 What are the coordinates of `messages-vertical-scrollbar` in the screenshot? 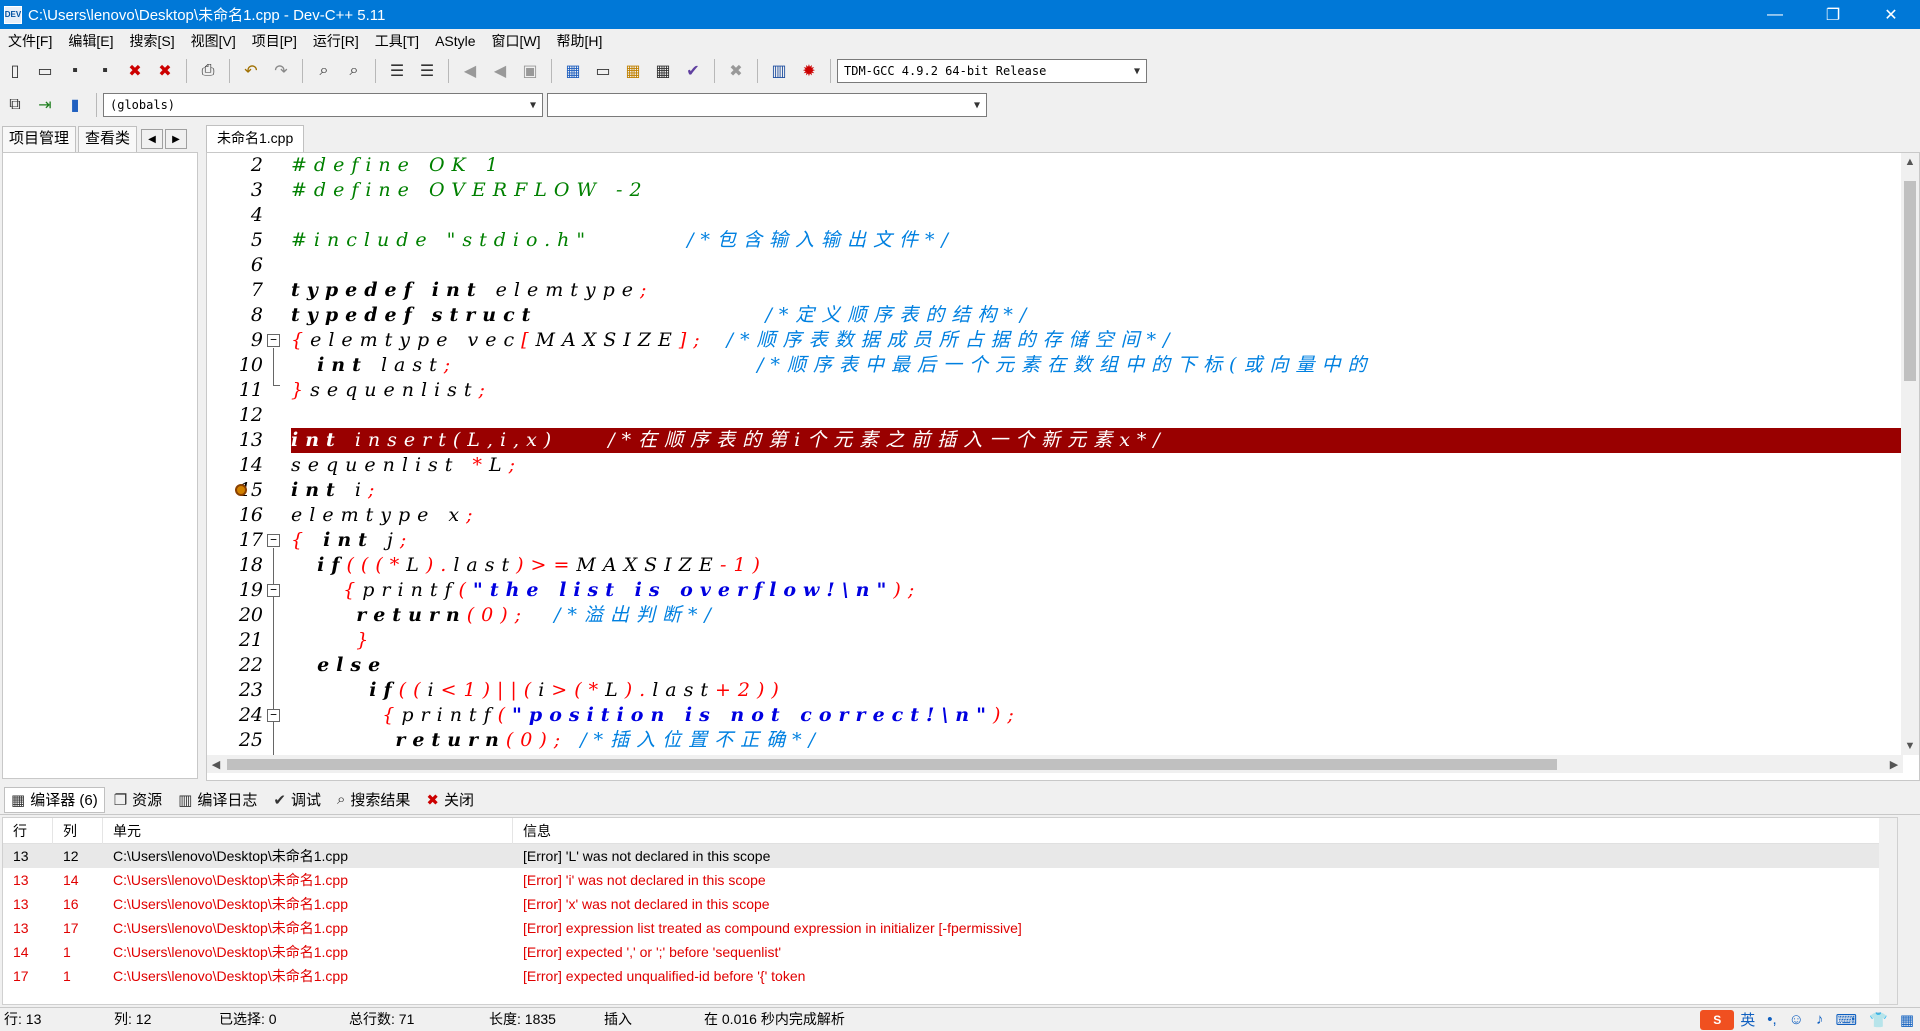 It's located at (1888, 911).